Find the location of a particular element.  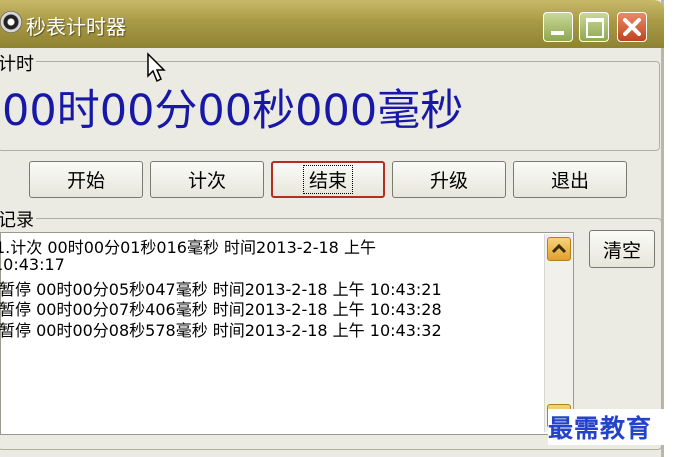

minimize-button is located at coordinates (558, 27).